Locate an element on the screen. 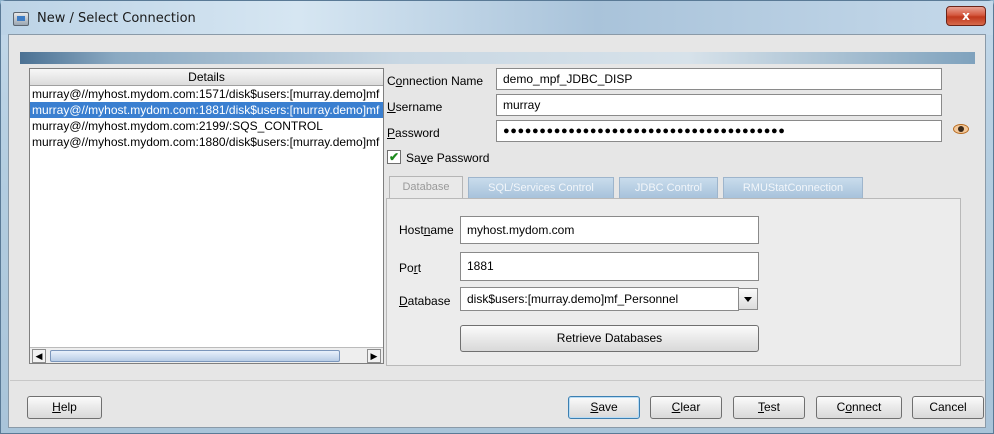 This screenshot has height=434, width=994. decorative-banner is located at coordinates (497, 58).